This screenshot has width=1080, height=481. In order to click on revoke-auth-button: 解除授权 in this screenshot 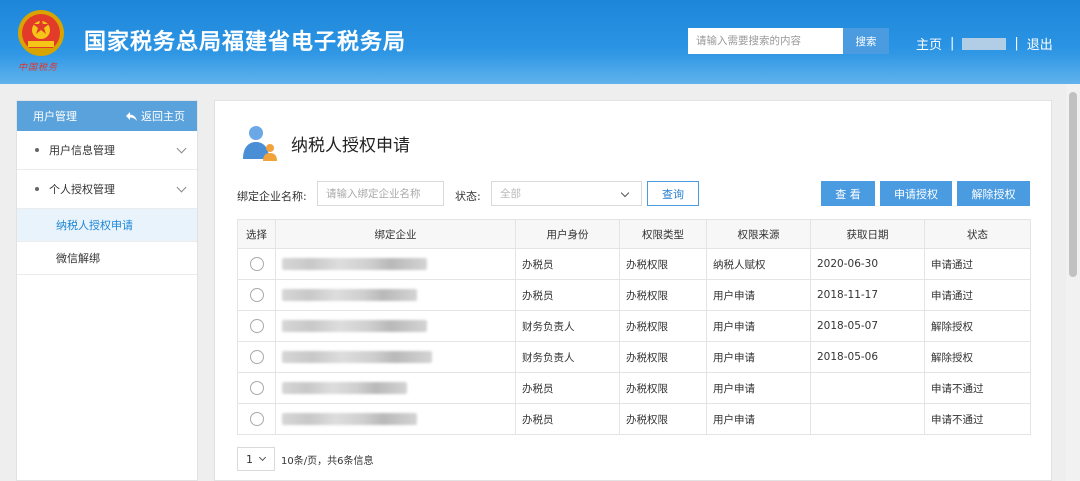, I will do `click(993, 193)`.